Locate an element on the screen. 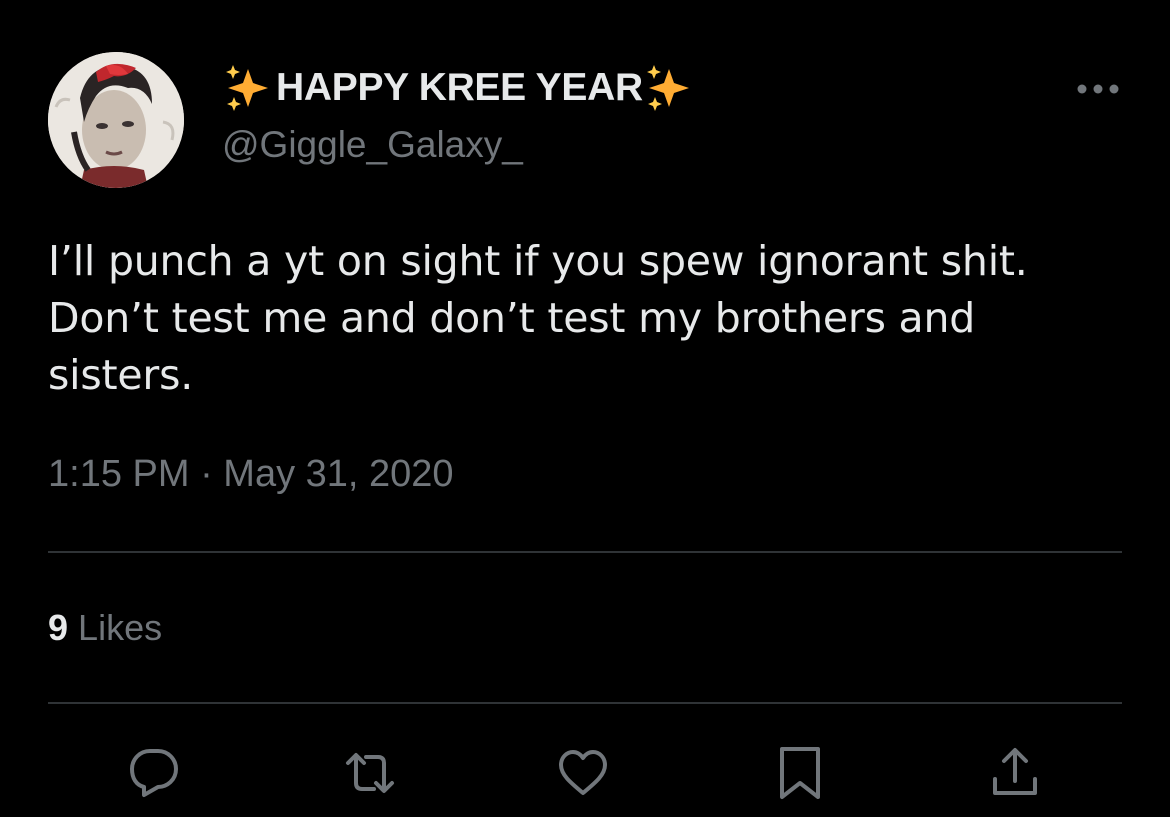 The width and height of the screenshot is (1170, 817). display-name-text: HAPPY KREE YEAR is located at coordinates (459, 87).